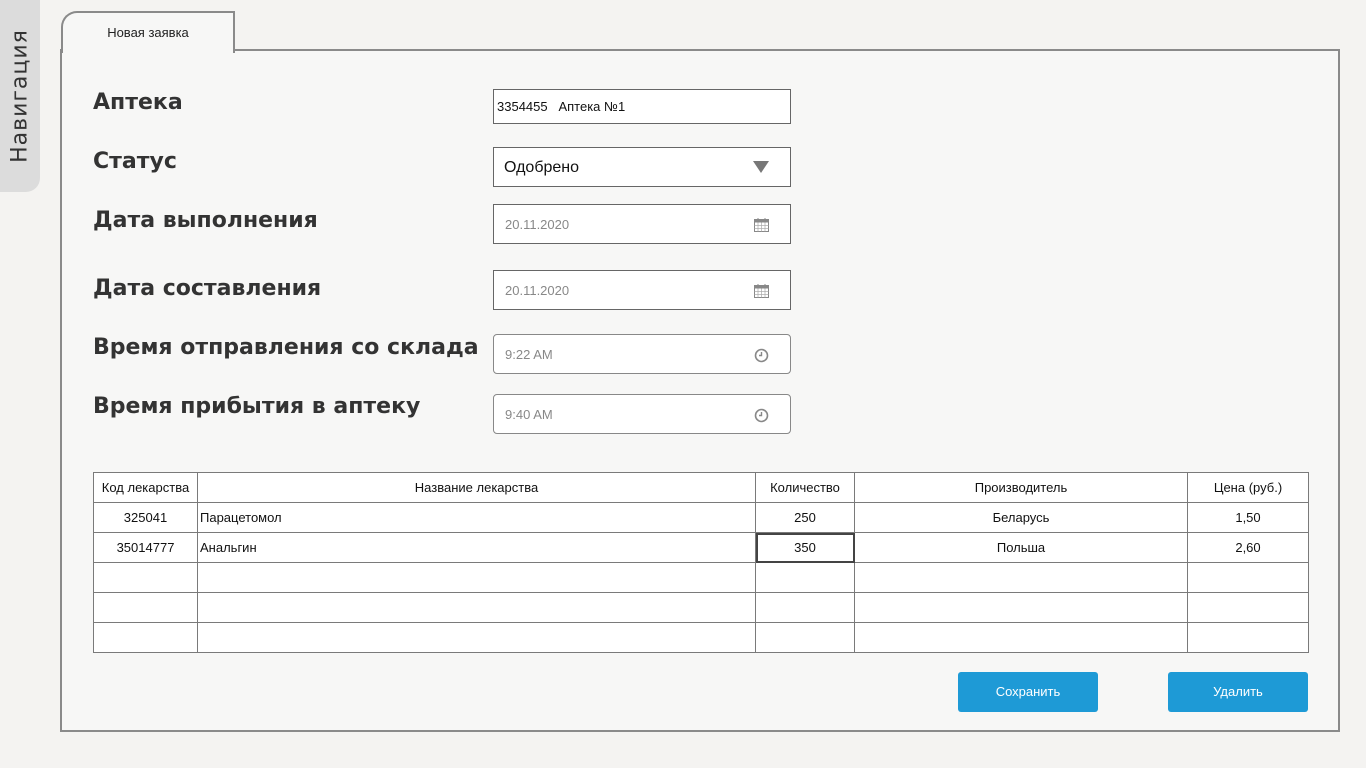 This screenshot has width=1366, height=768. What do you see at coordinates (635, 224) in the screenshot?
I see `due-date-input` at bounding box center [635, 224].